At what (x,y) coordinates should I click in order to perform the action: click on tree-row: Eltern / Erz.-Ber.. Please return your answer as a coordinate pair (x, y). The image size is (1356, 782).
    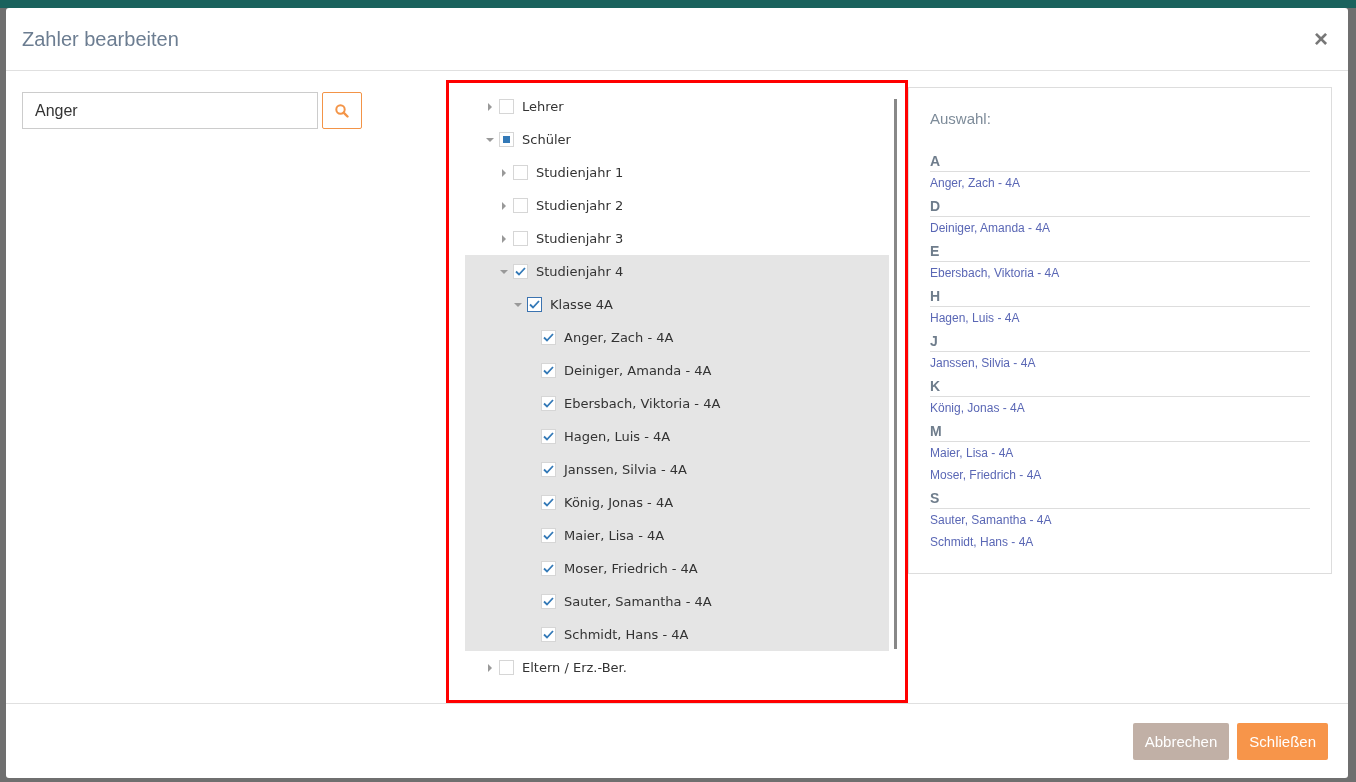
    Looking at the image, I should click on (677, 667).